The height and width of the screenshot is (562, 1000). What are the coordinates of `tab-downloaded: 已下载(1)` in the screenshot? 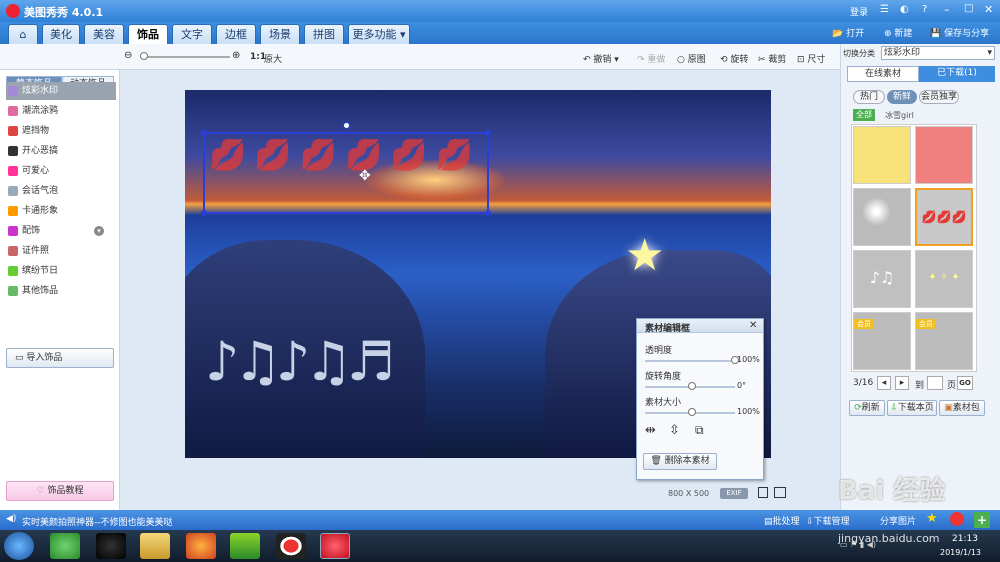 It's located at (957, 74).